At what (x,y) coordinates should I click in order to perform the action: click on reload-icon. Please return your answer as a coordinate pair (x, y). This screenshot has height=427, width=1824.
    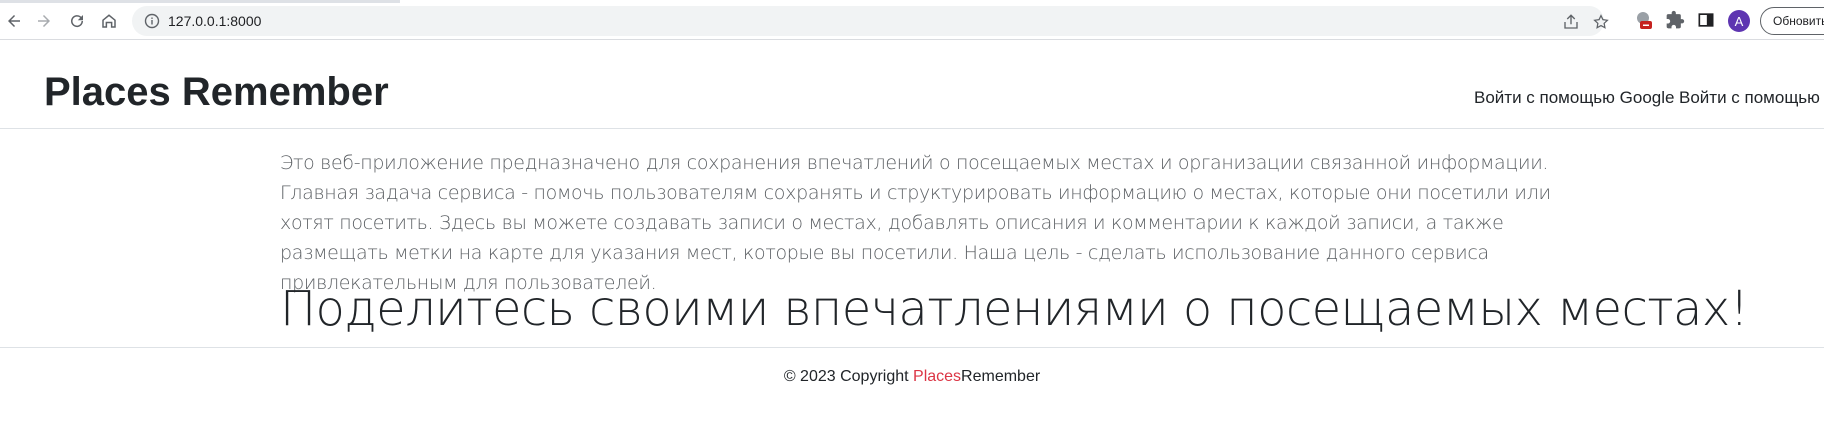
    Looking at the image, I should click on (77, 21).